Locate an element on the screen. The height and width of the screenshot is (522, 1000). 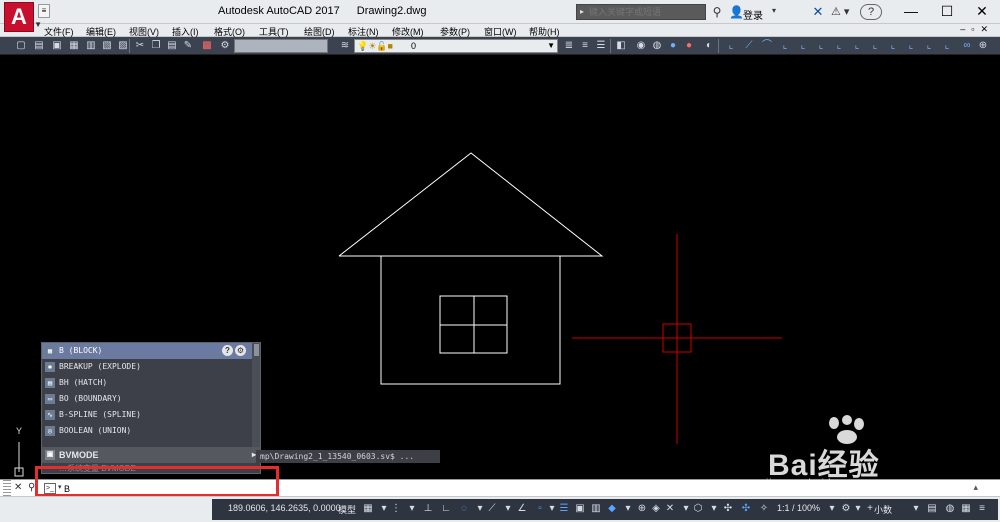
lineweight-icon: ☰ is located at coordinates (564, 509).